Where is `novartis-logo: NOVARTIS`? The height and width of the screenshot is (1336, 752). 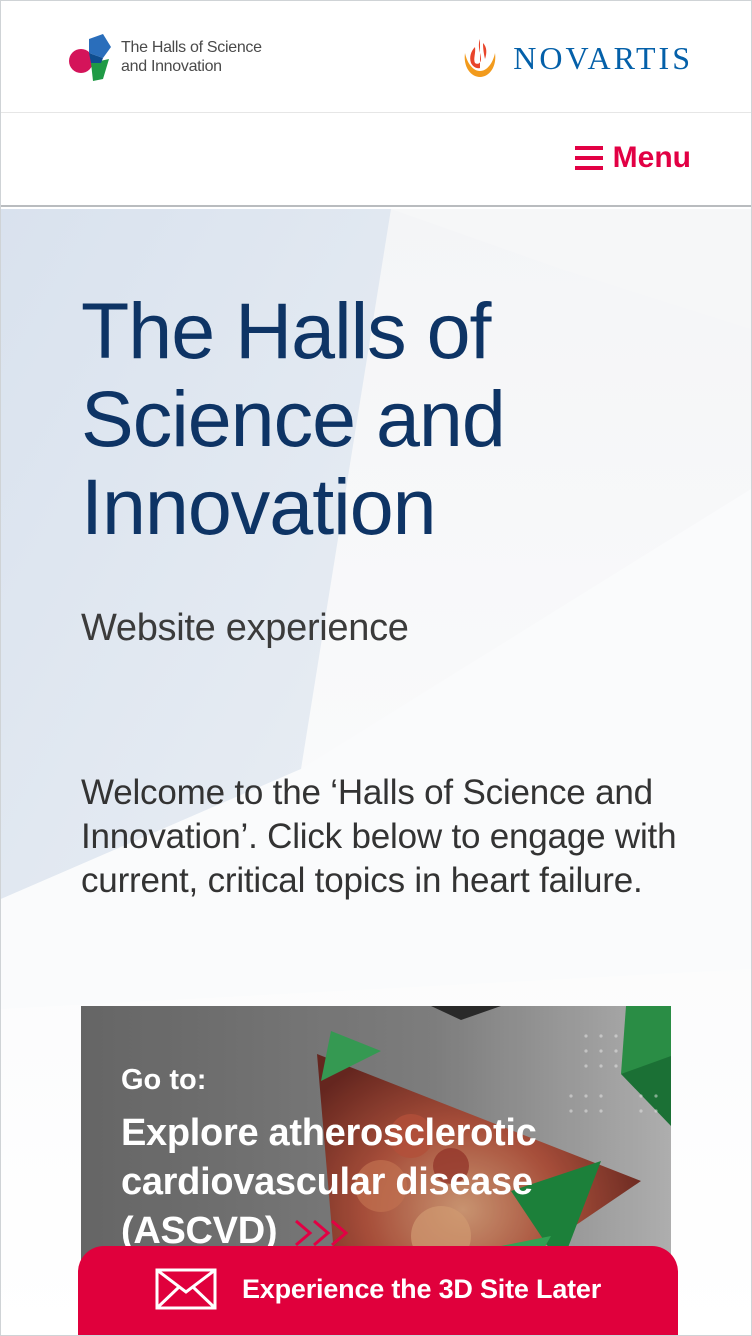
novartis-logo: NOVARTIS is located at coordinates (577, 58).